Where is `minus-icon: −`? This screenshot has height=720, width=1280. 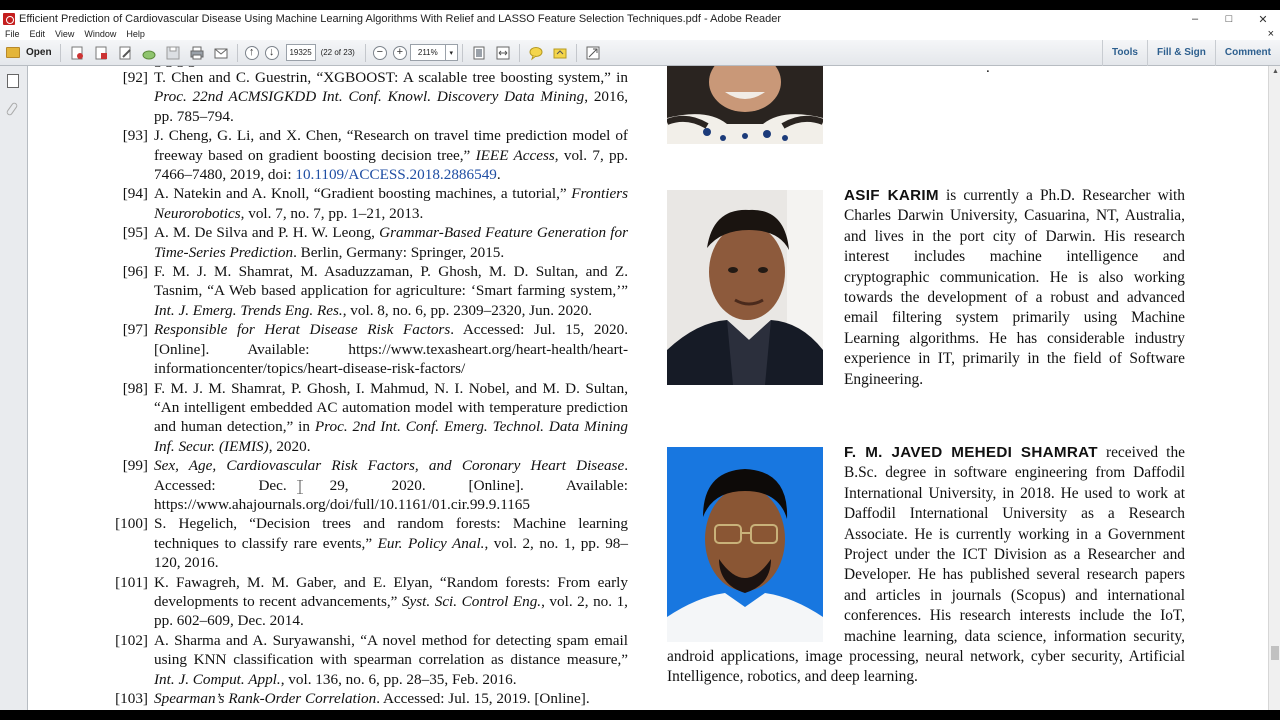
minus-icon: − is located at coordinates (379, 52).